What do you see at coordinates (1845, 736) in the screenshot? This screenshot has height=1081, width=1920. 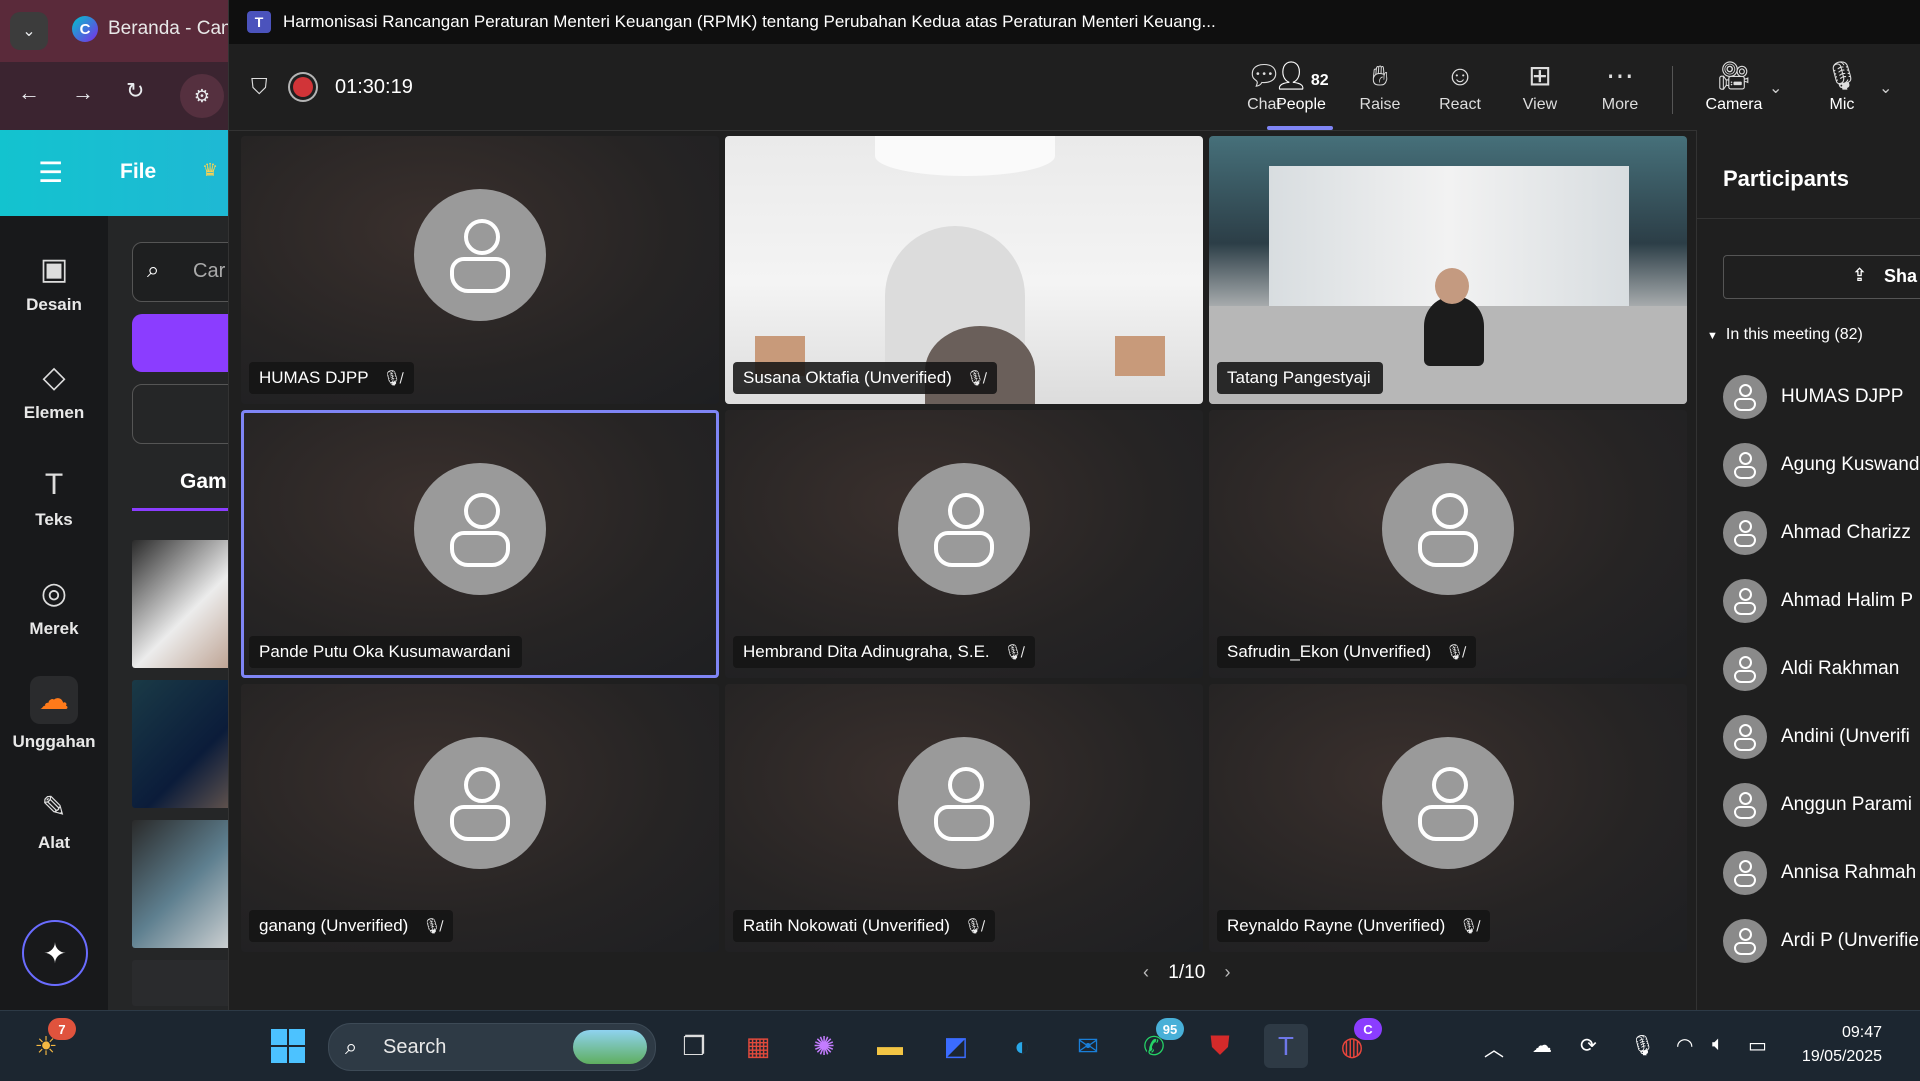 I see `participant-list-name: Andini (Unverifi` at bounding box center [1845, 736].